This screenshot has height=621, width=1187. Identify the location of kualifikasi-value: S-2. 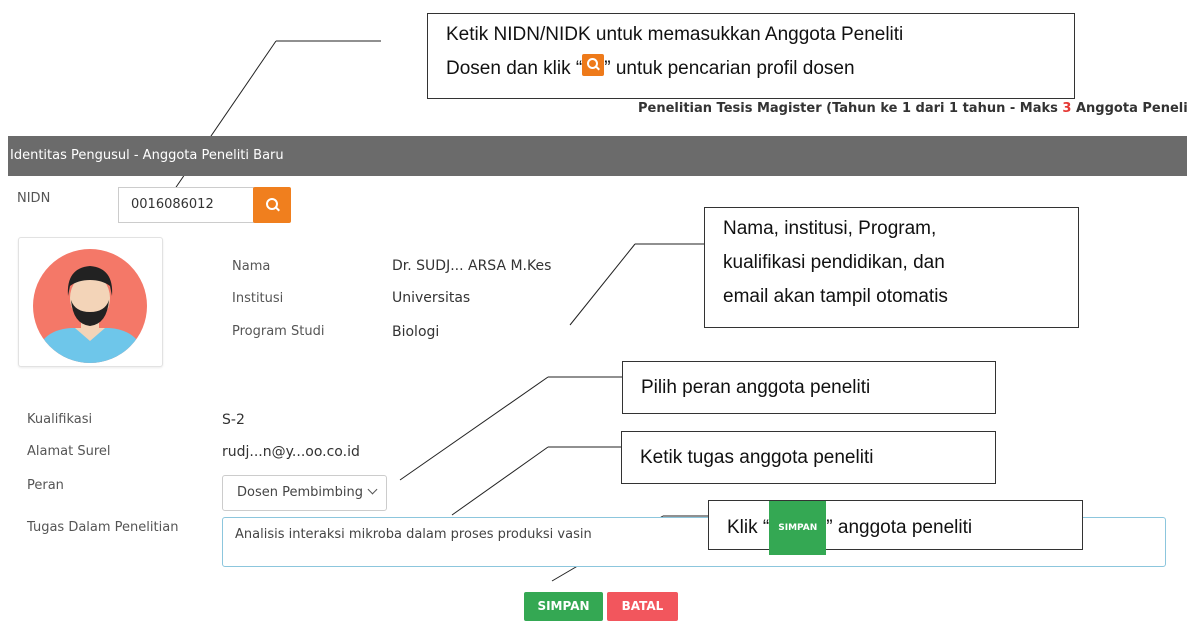
(233, 420).